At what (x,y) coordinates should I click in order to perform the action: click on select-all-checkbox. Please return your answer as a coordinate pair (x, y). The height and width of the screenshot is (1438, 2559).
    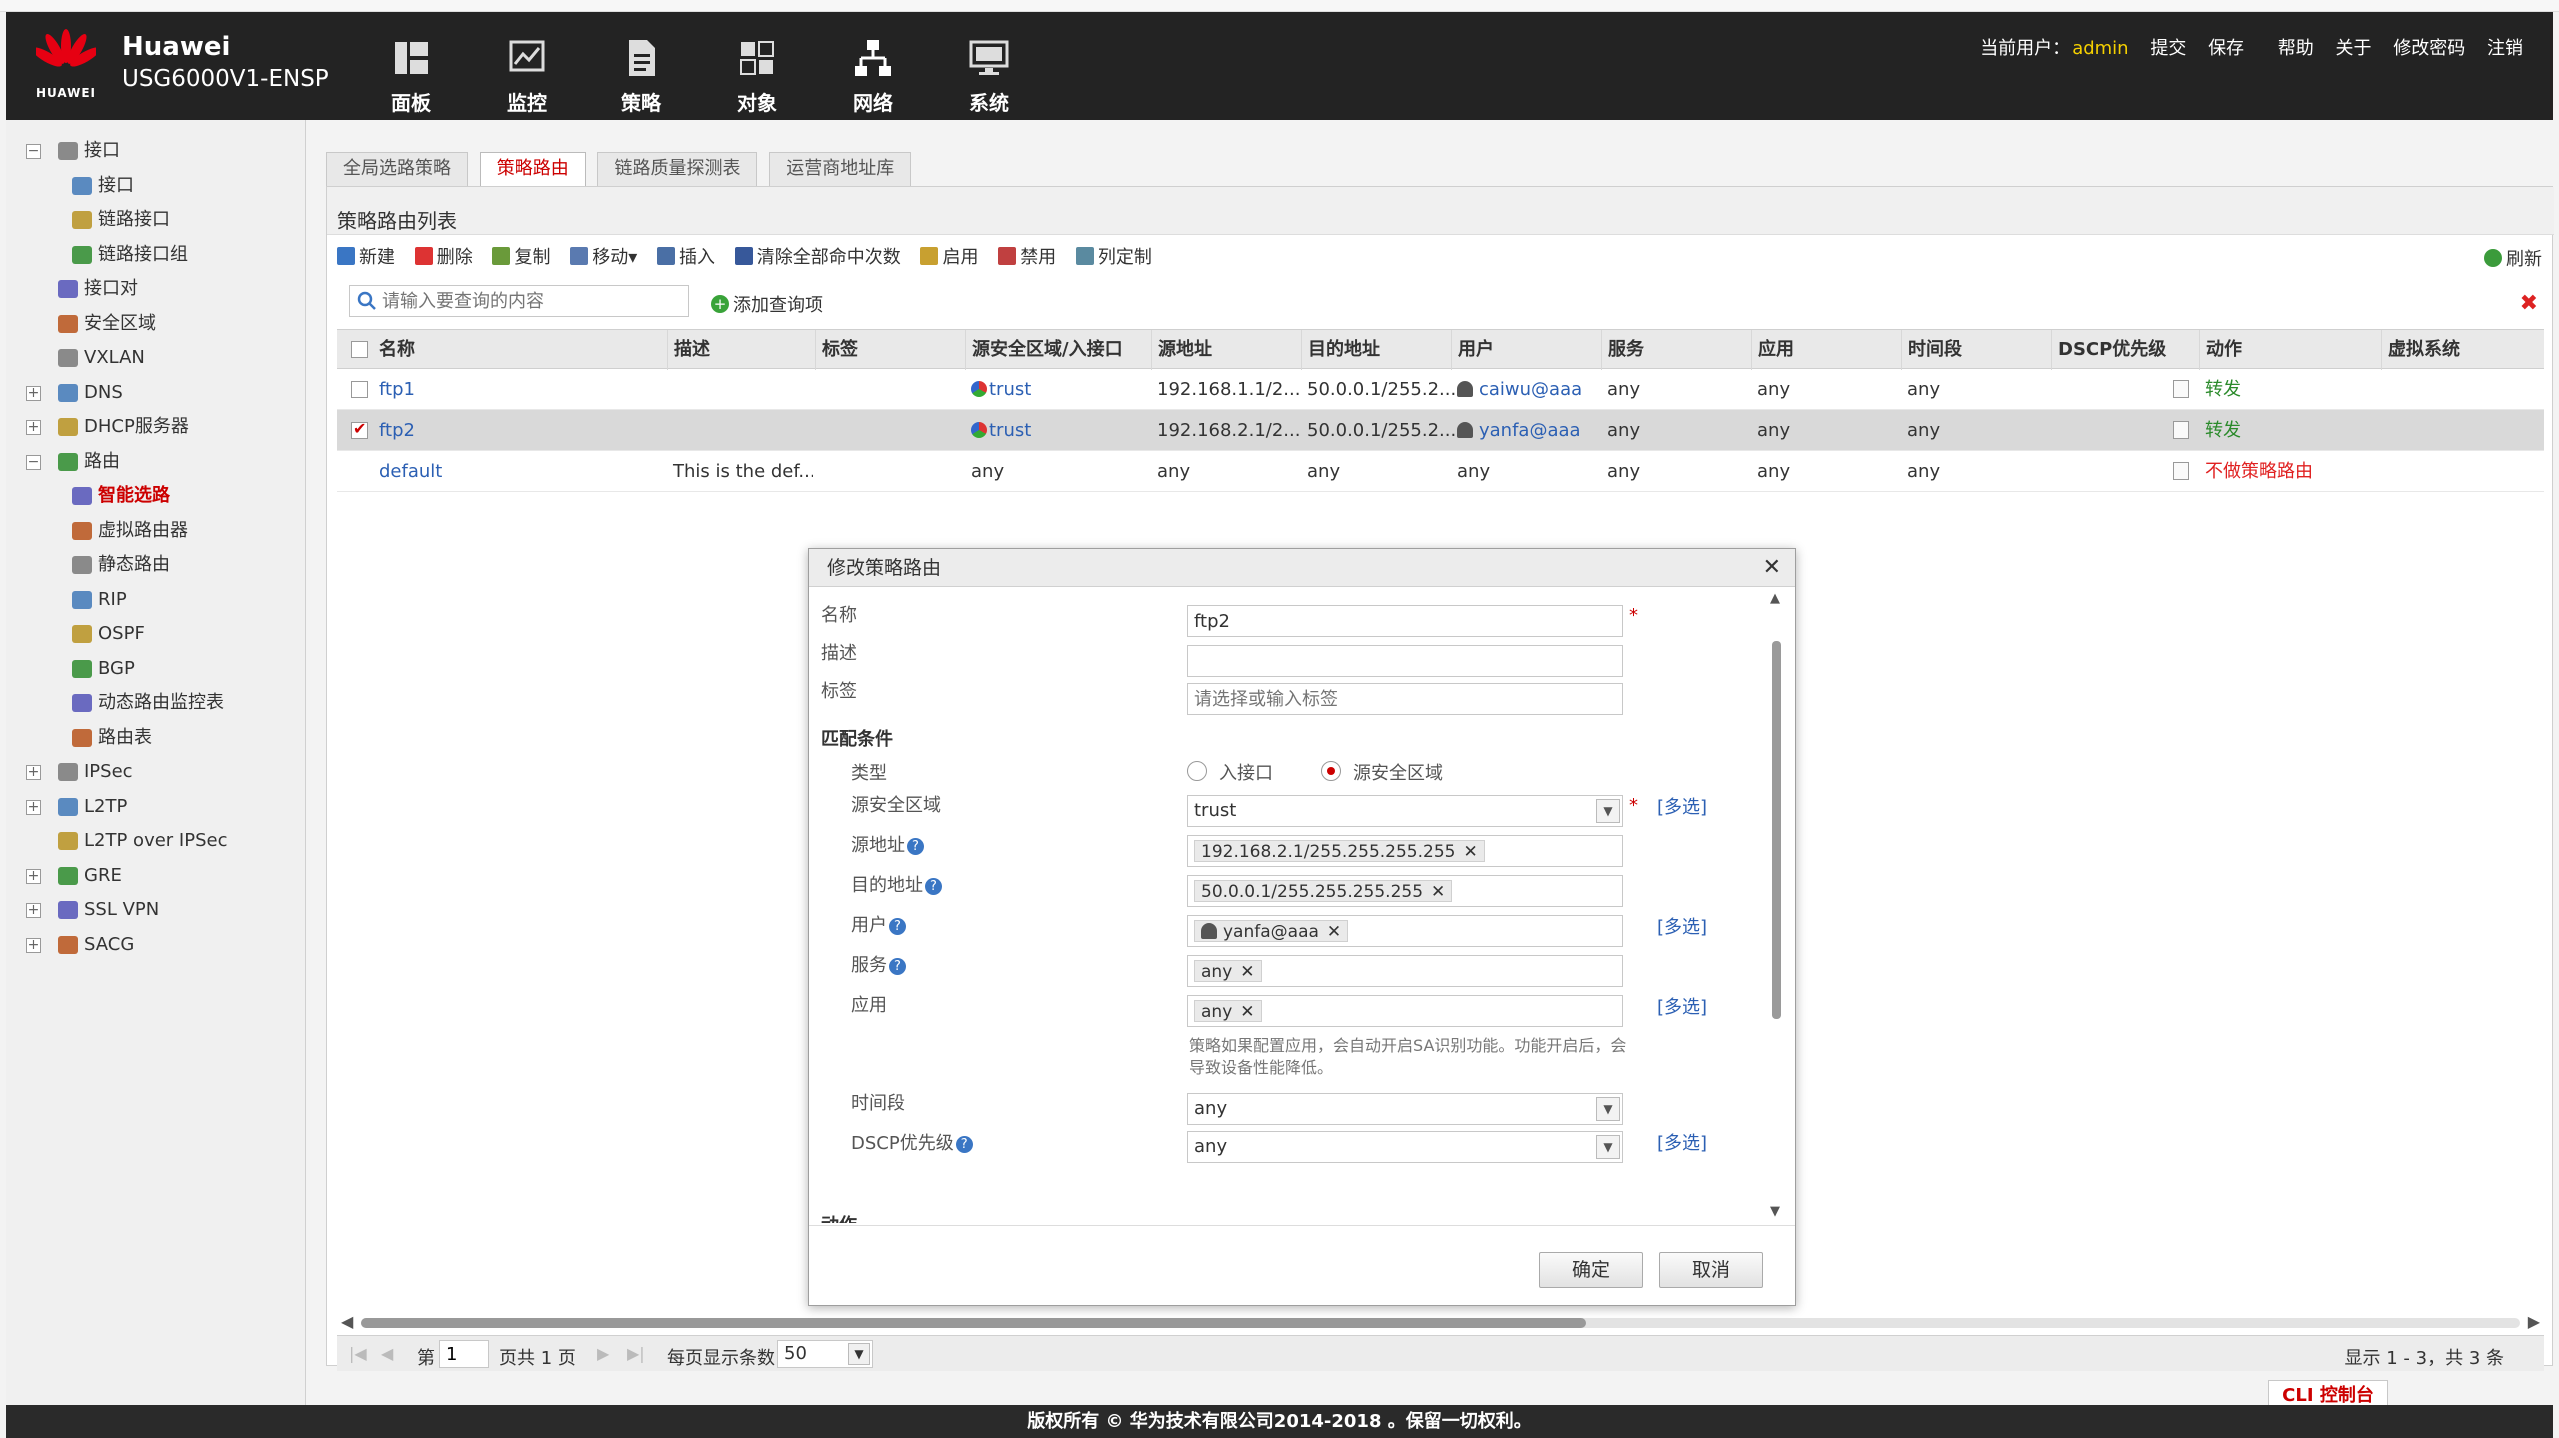
    Looking at the image, I should click on (359, 349).